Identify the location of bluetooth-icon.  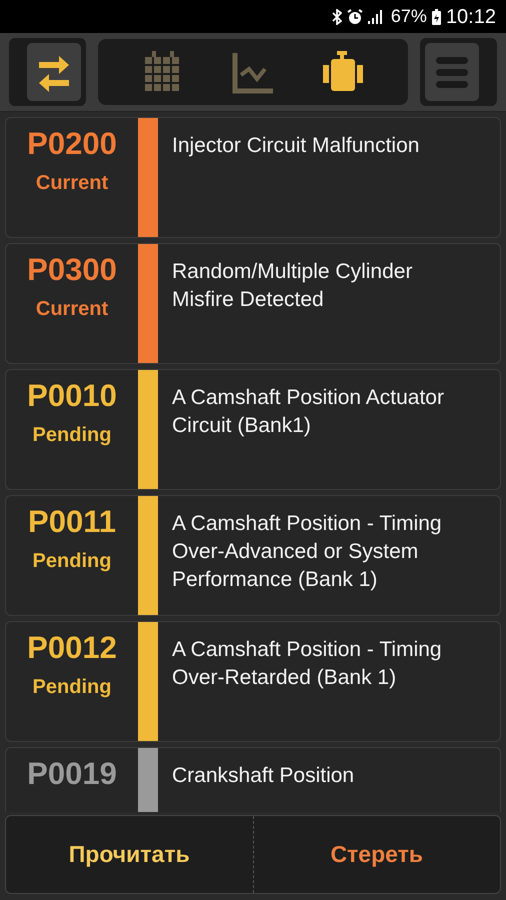
(337, 16).